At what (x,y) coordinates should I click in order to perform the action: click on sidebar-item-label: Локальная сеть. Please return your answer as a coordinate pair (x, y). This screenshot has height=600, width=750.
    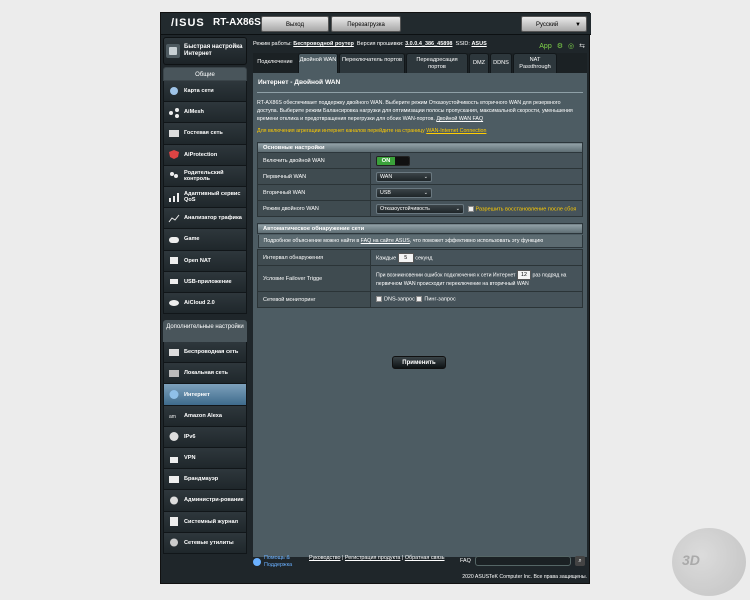
    Looking at the image, I should click on (206, 373).